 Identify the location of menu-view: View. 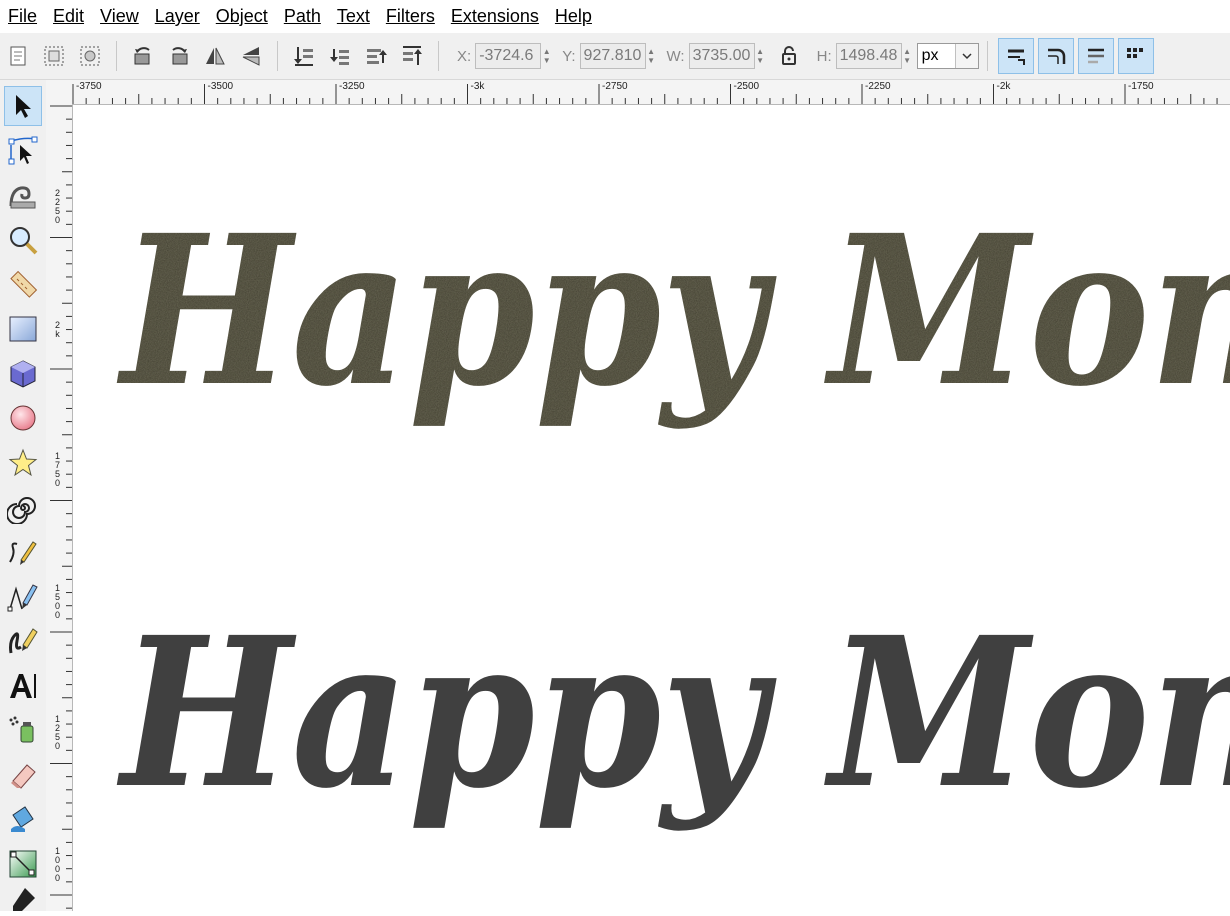
(119, 16).